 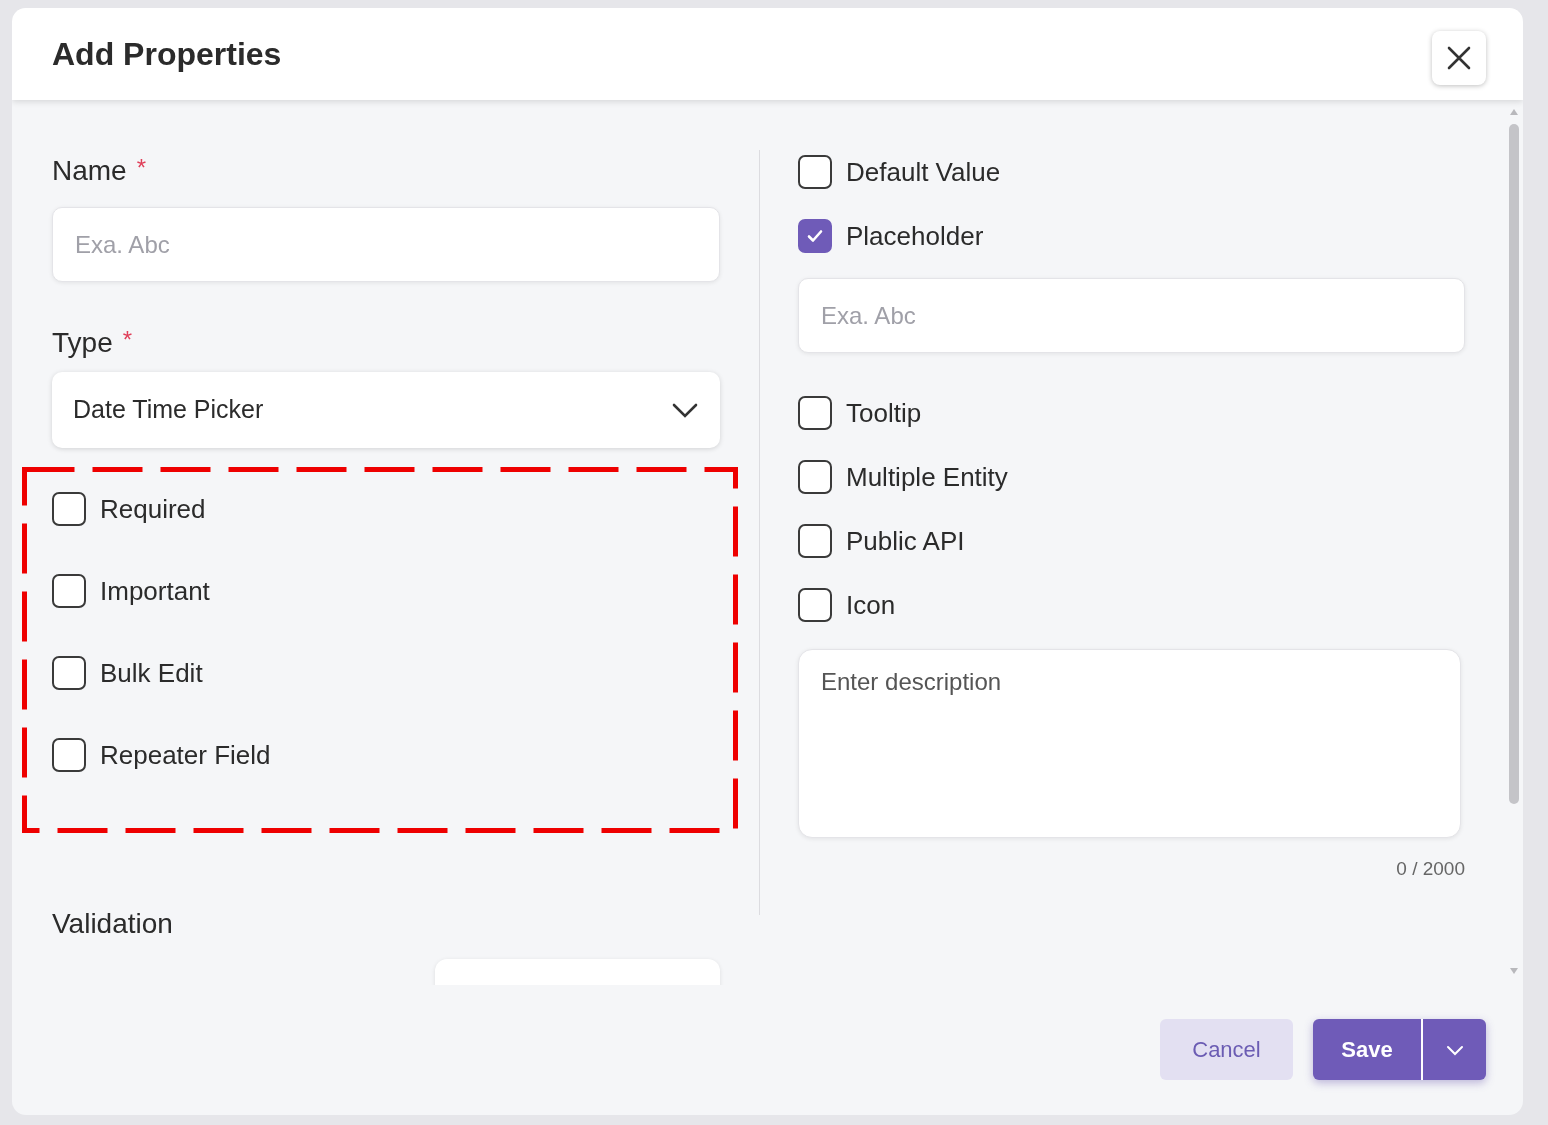 I want to click on checkbox-label: Repeater Field, so click(x=185, y=755).